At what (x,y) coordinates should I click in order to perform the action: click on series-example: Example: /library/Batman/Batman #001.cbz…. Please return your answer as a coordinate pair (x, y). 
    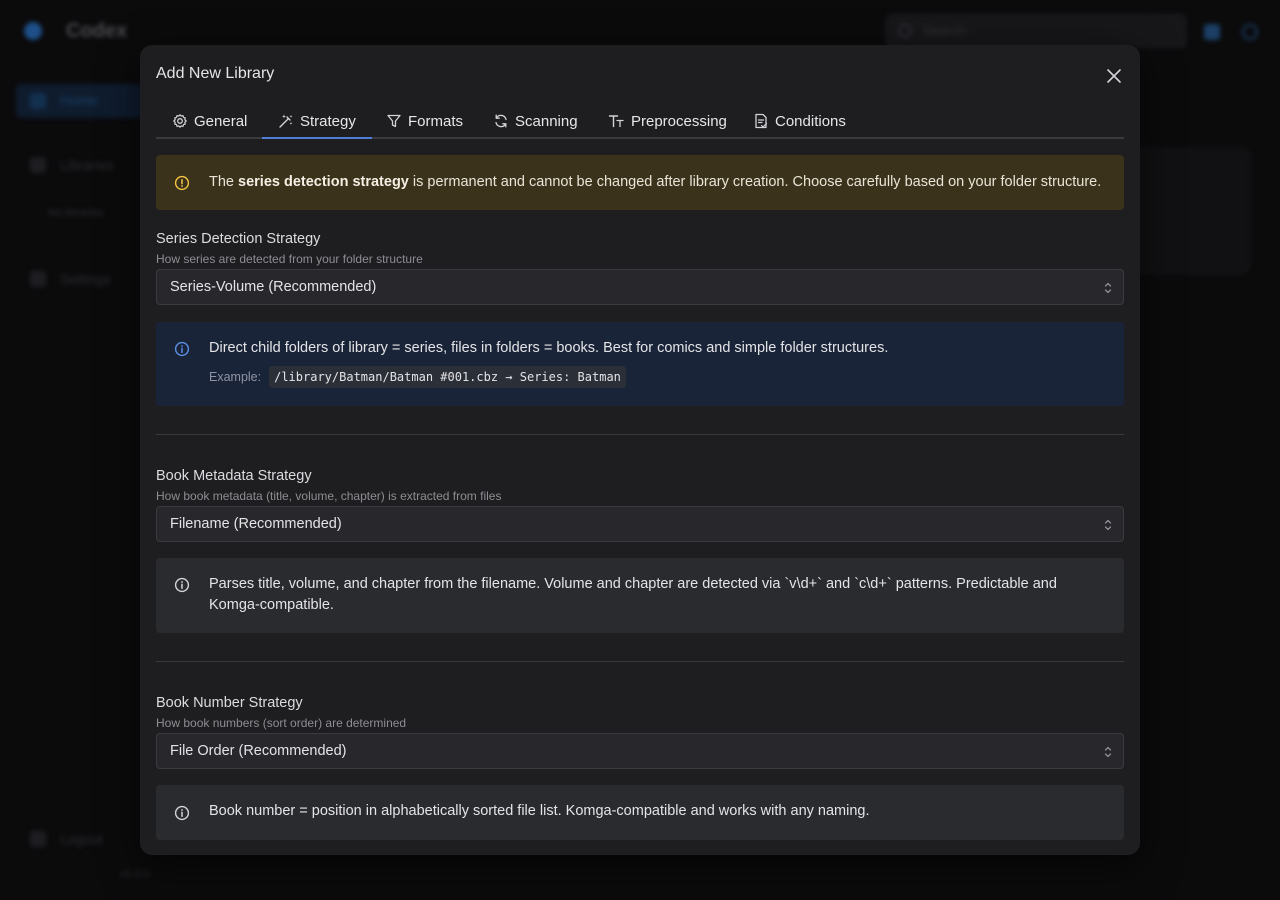
    Looking at the image, I should click on (417, 377).